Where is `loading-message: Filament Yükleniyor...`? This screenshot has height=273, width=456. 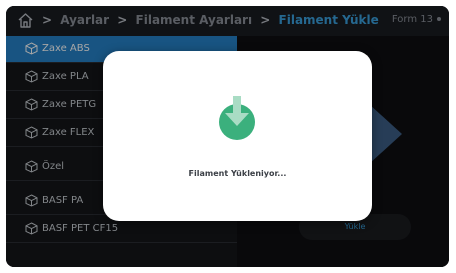
loading-message: Filament Yükleniyor... is located at coordinates (237, 173).